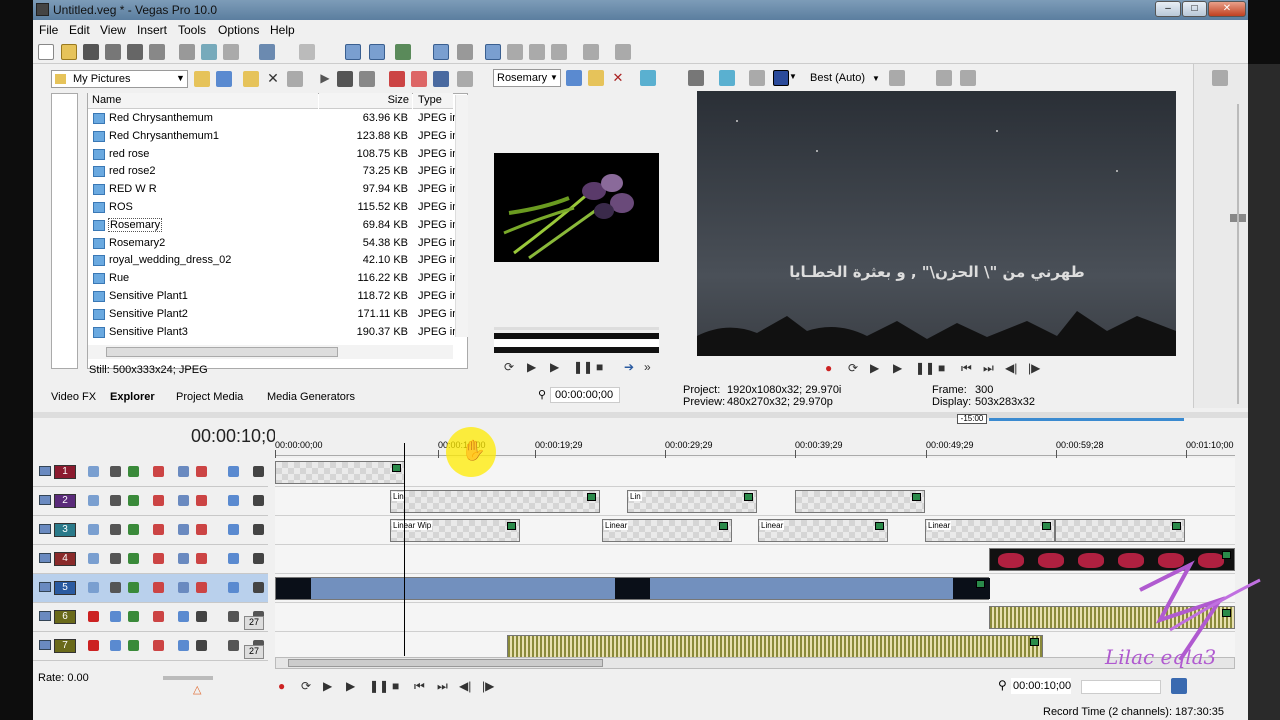 This screenshot has width=1280, height=720. Describe the element at coordinates (135, 52) in the screenshot. I see `render-icon` at that location.